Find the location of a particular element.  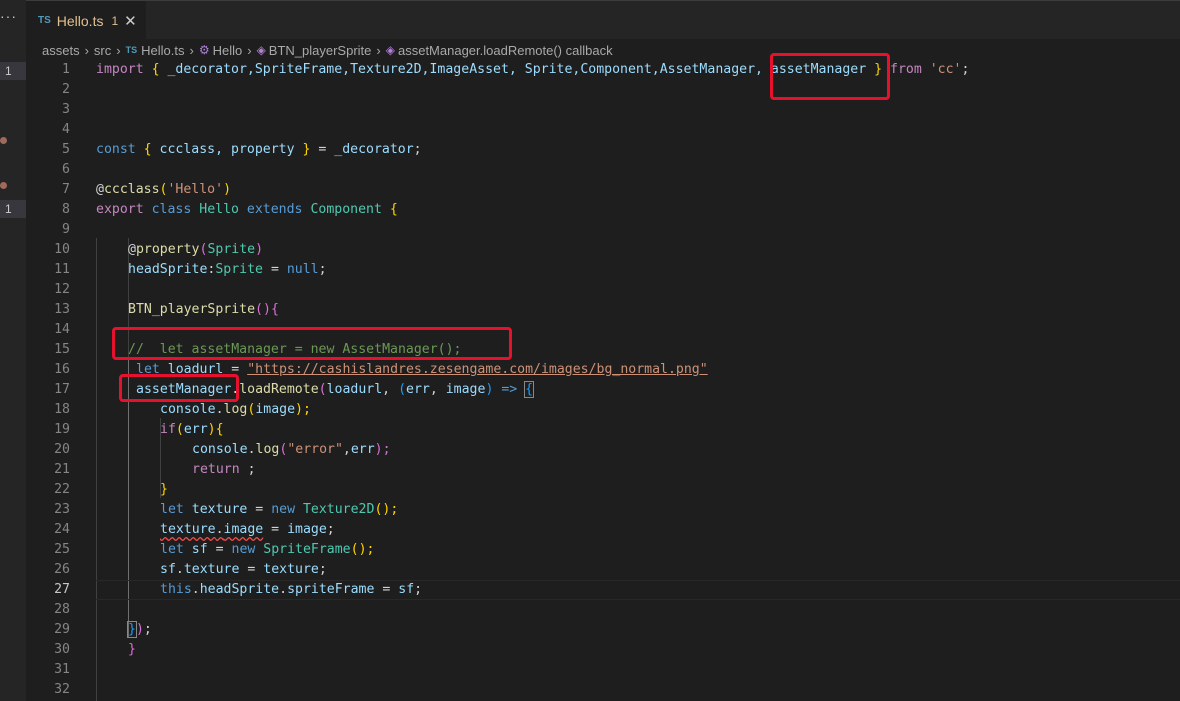

breadcrumb-method: BTN_playerSprite is located at coordinates (320, 50).